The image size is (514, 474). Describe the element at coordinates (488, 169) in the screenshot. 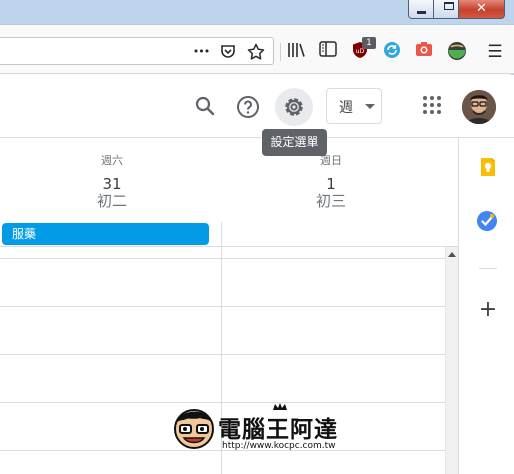

I see `keep-icon` at that location.